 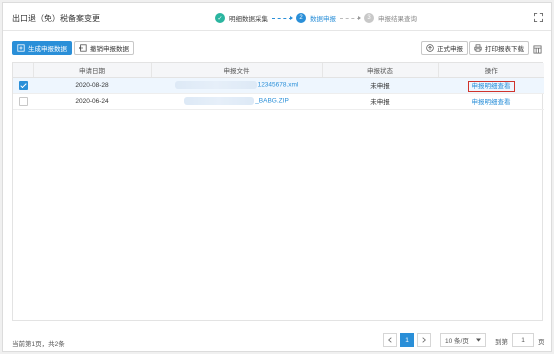 What do you see at coordinates (56, 18) in the screenshot?
I see `page-title: 出口退（免）税备案变更` at bounding box center [56, 18].